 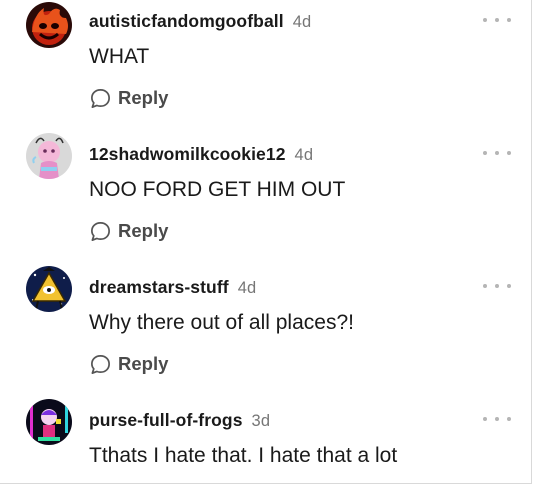 What do you see at coordinates (166, 420) in the screenshot?
I see `username-text: purse-full-of-frogs` at bounding box center [166, 420].